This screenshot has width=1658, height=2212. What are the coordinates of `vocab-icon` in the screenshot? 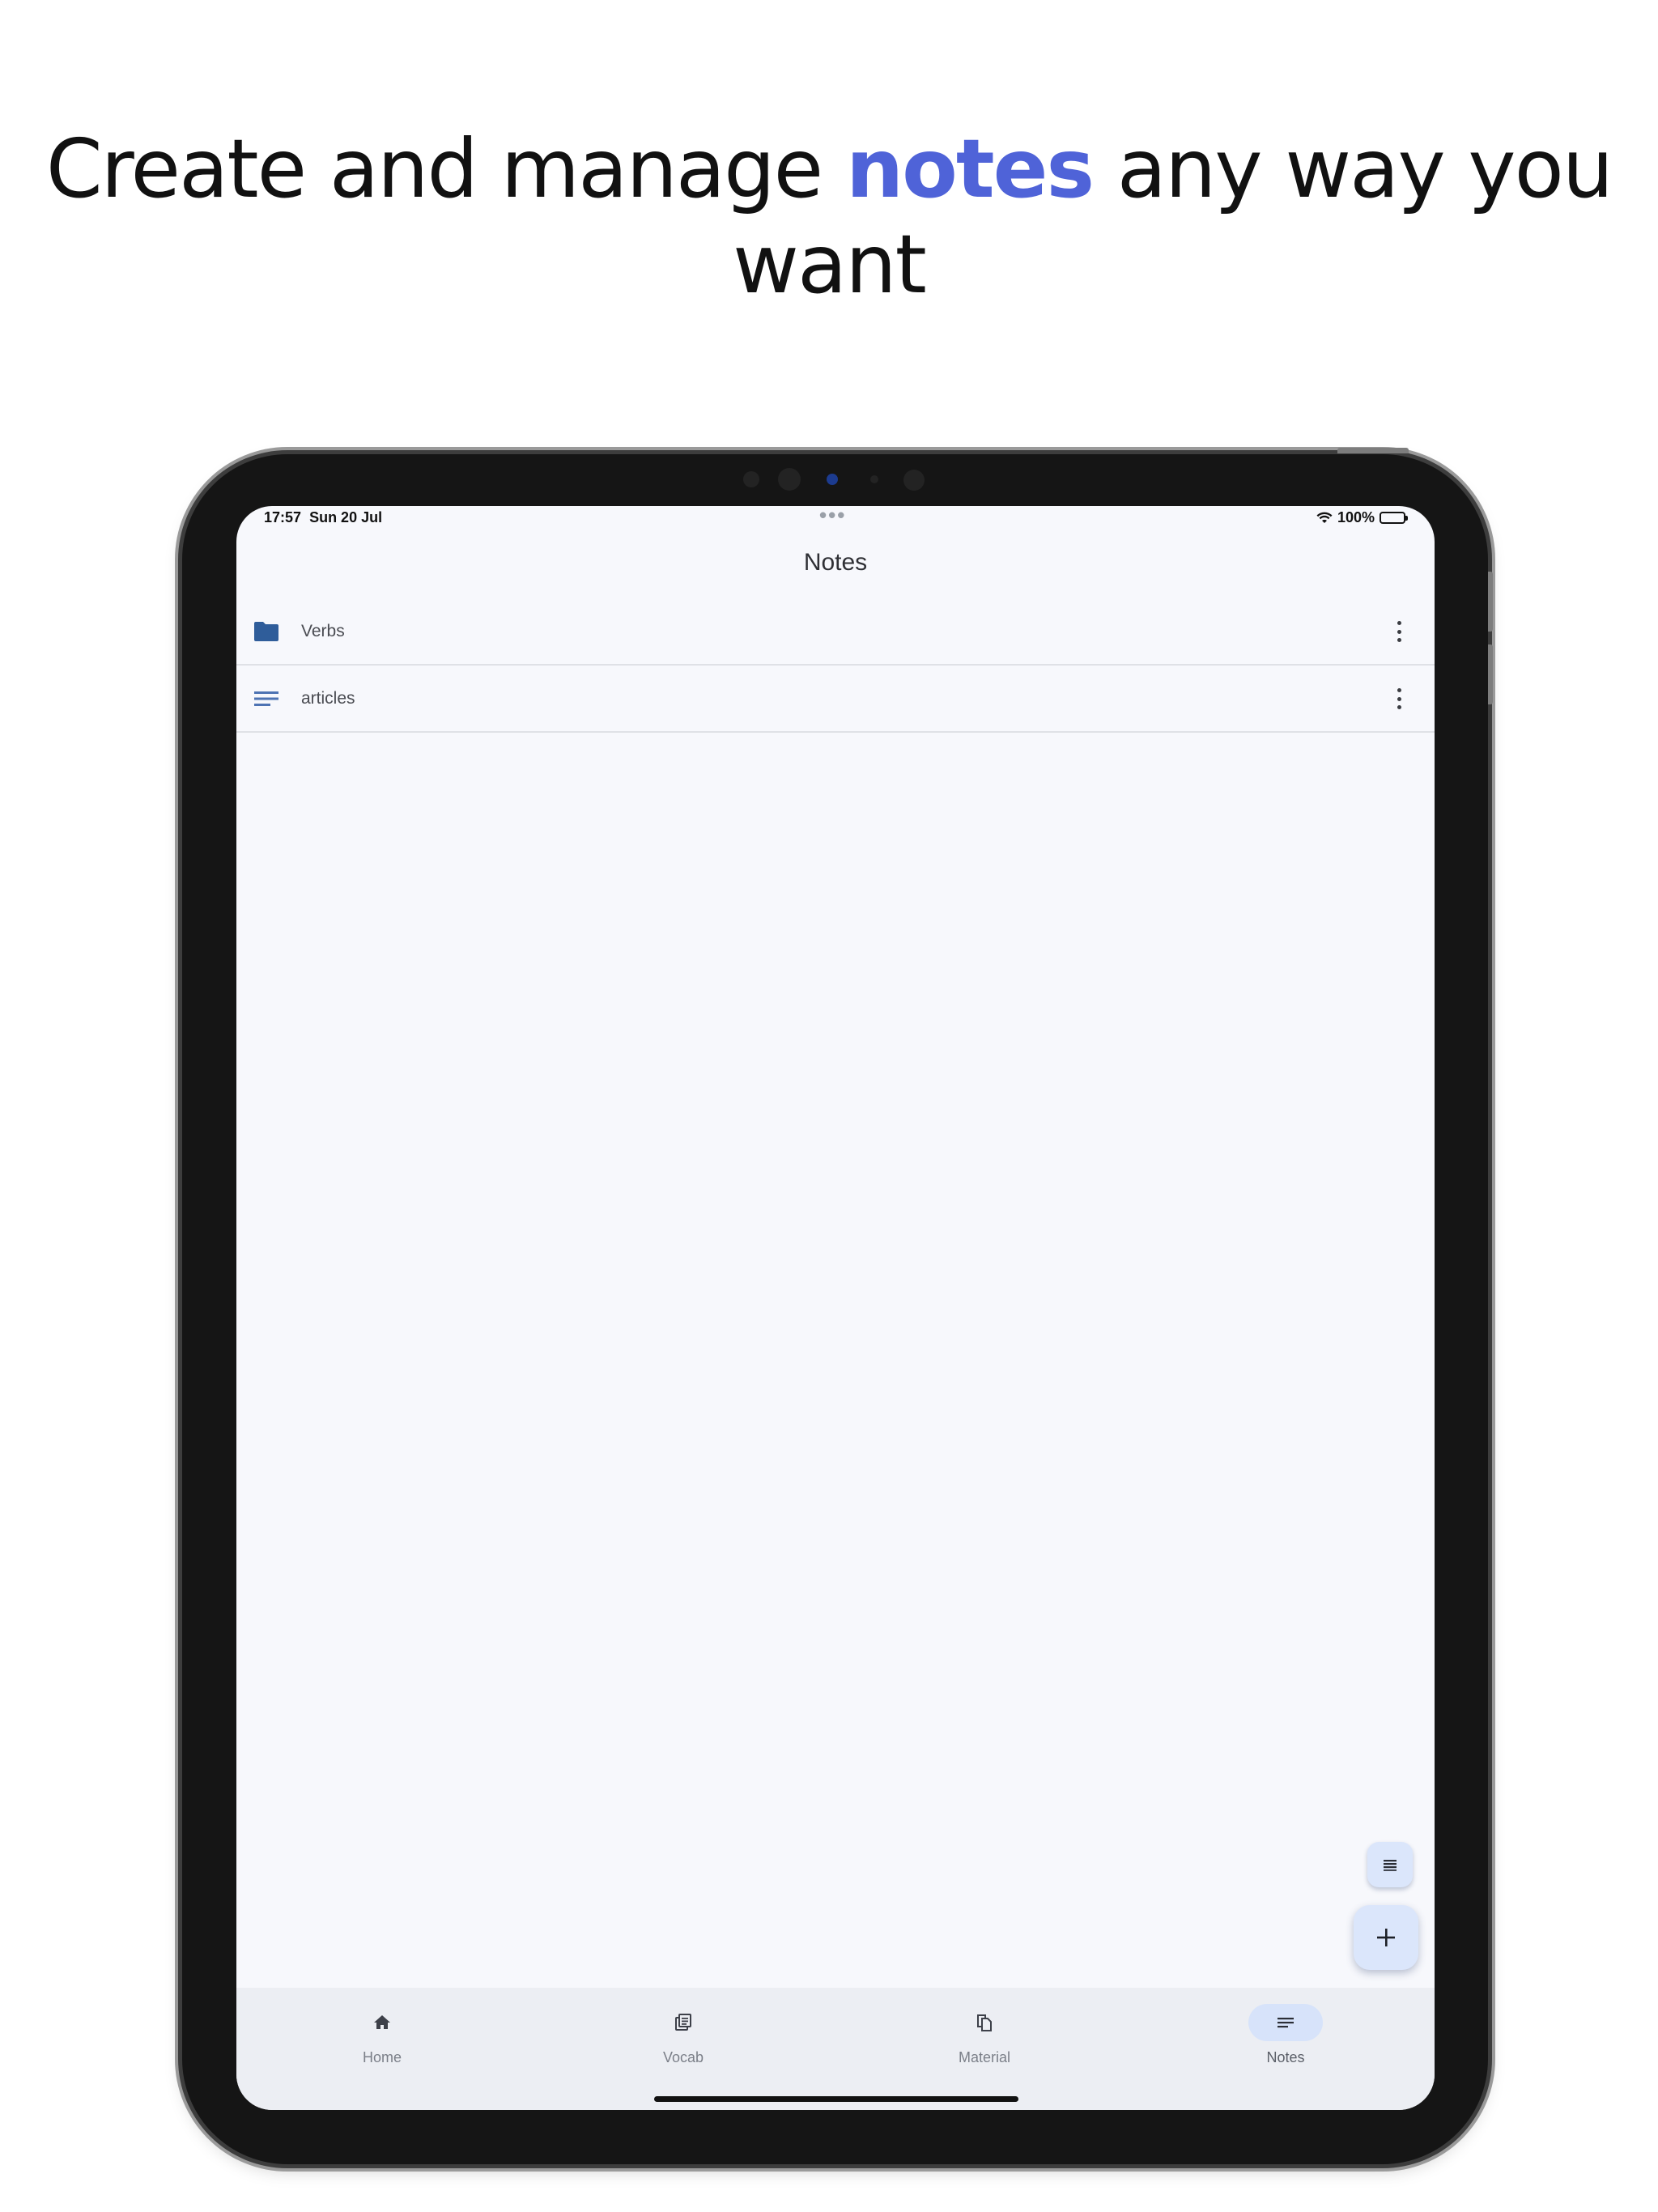 It's located at (683, 2023).